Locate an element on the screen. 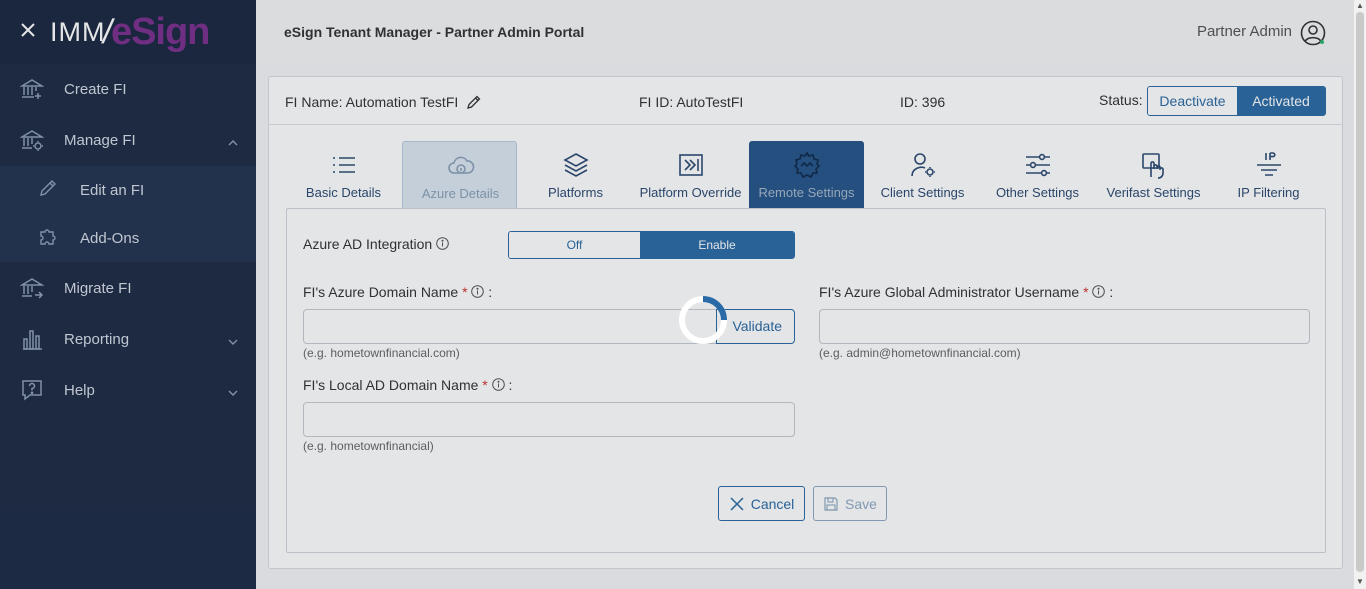 The width and height of the screenshot is (1366, 589). scrollbar-thumb is located at coordinates (1360, 292).